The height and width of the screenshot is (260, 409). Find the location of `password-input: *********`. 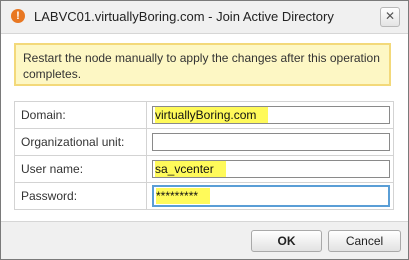

password-input: ********* is located at coordinates (271, 196).